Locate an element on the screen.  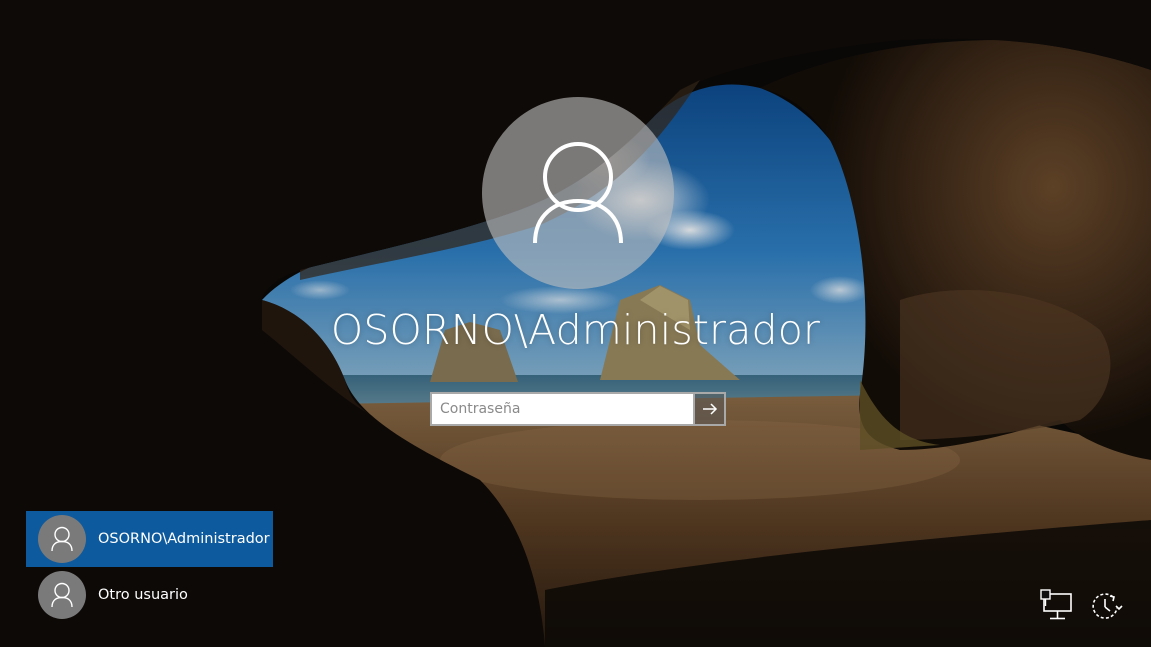
arrow-right-icon is located at coordinates (710, 409).